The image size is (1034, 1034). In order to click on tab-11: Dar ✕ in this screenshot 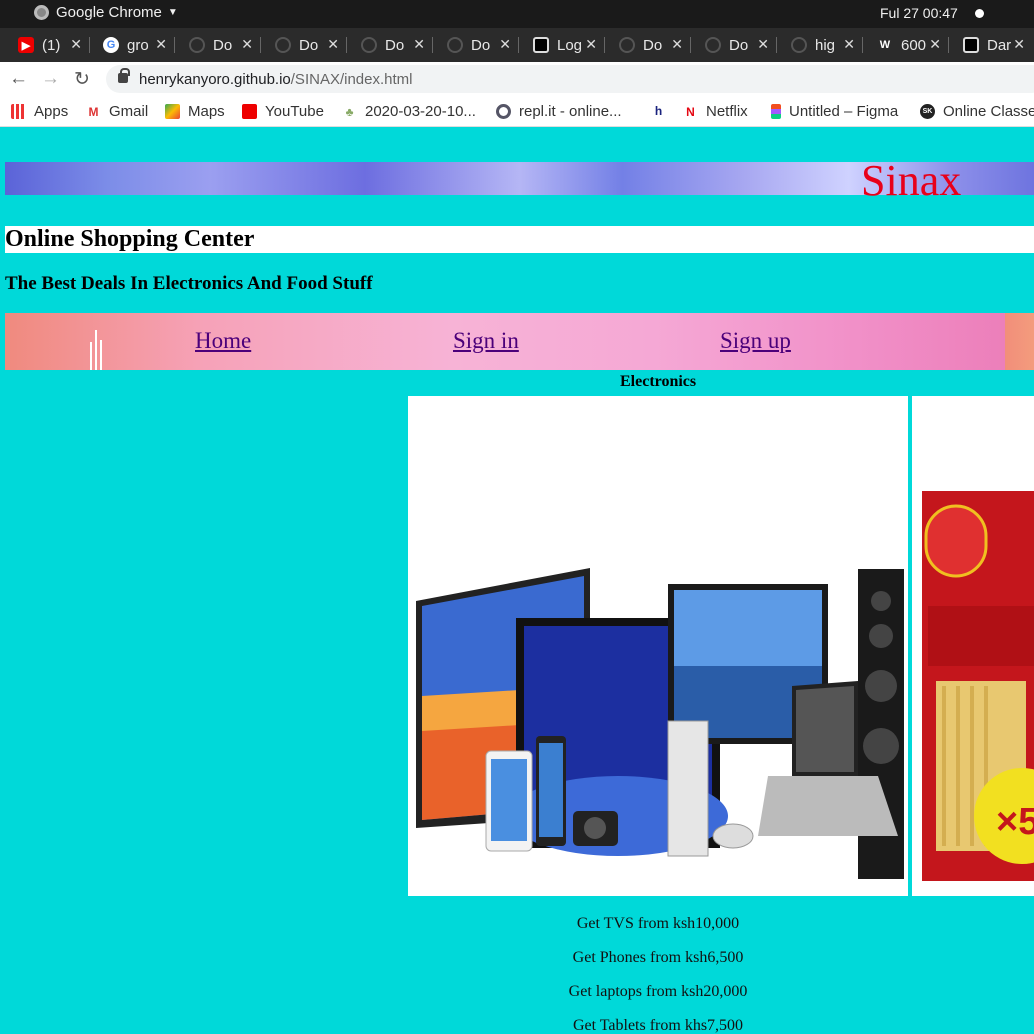, I will do `click(998, 45)`.